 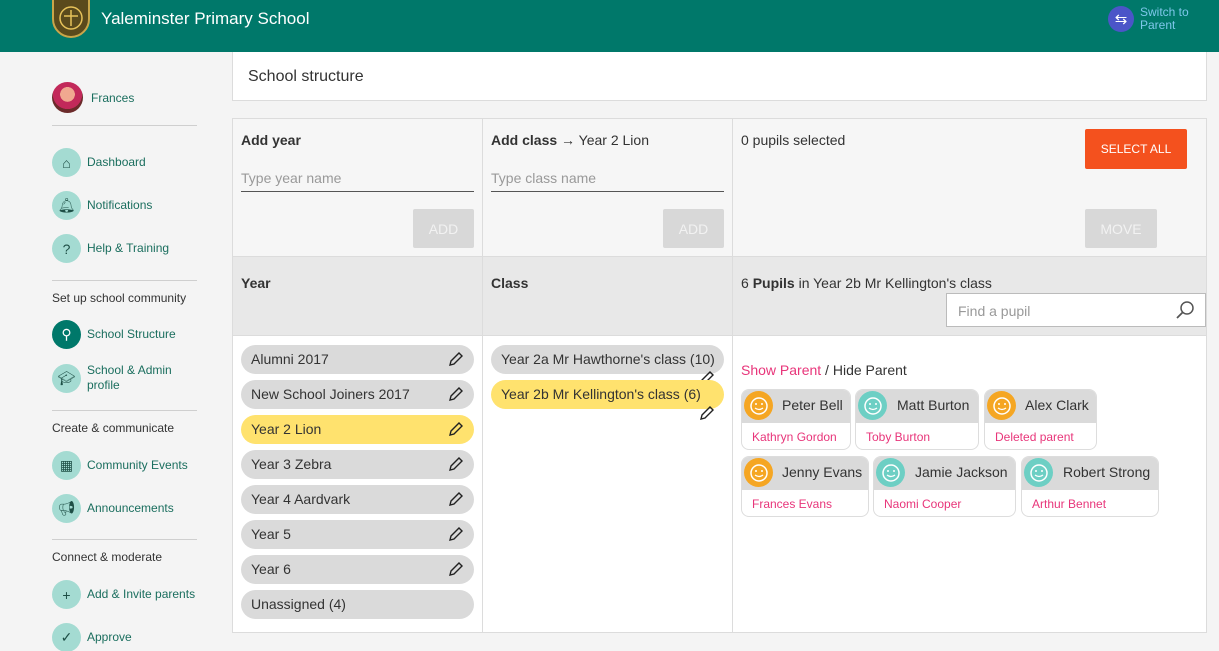 I want to click on select-all-button: SELECT ALL, so click(x=1136, y=149).